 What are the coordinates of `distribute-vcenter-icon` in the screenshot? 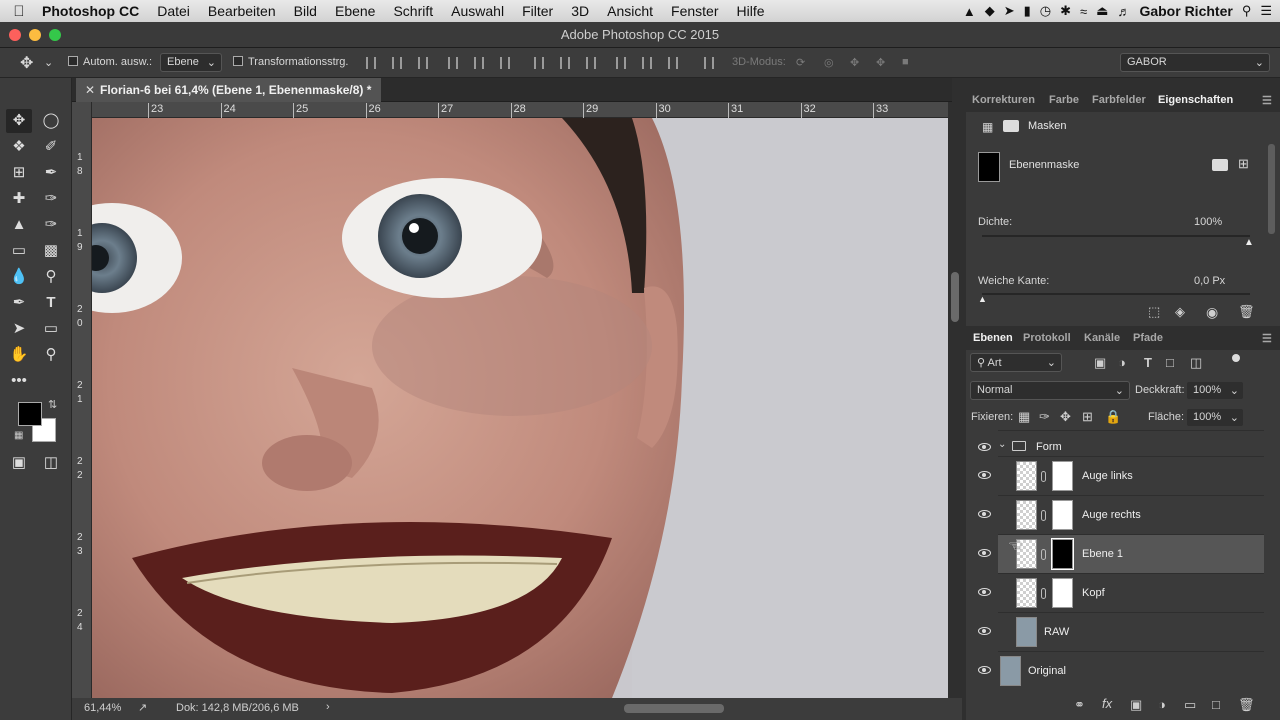 It's located at (565, 63).